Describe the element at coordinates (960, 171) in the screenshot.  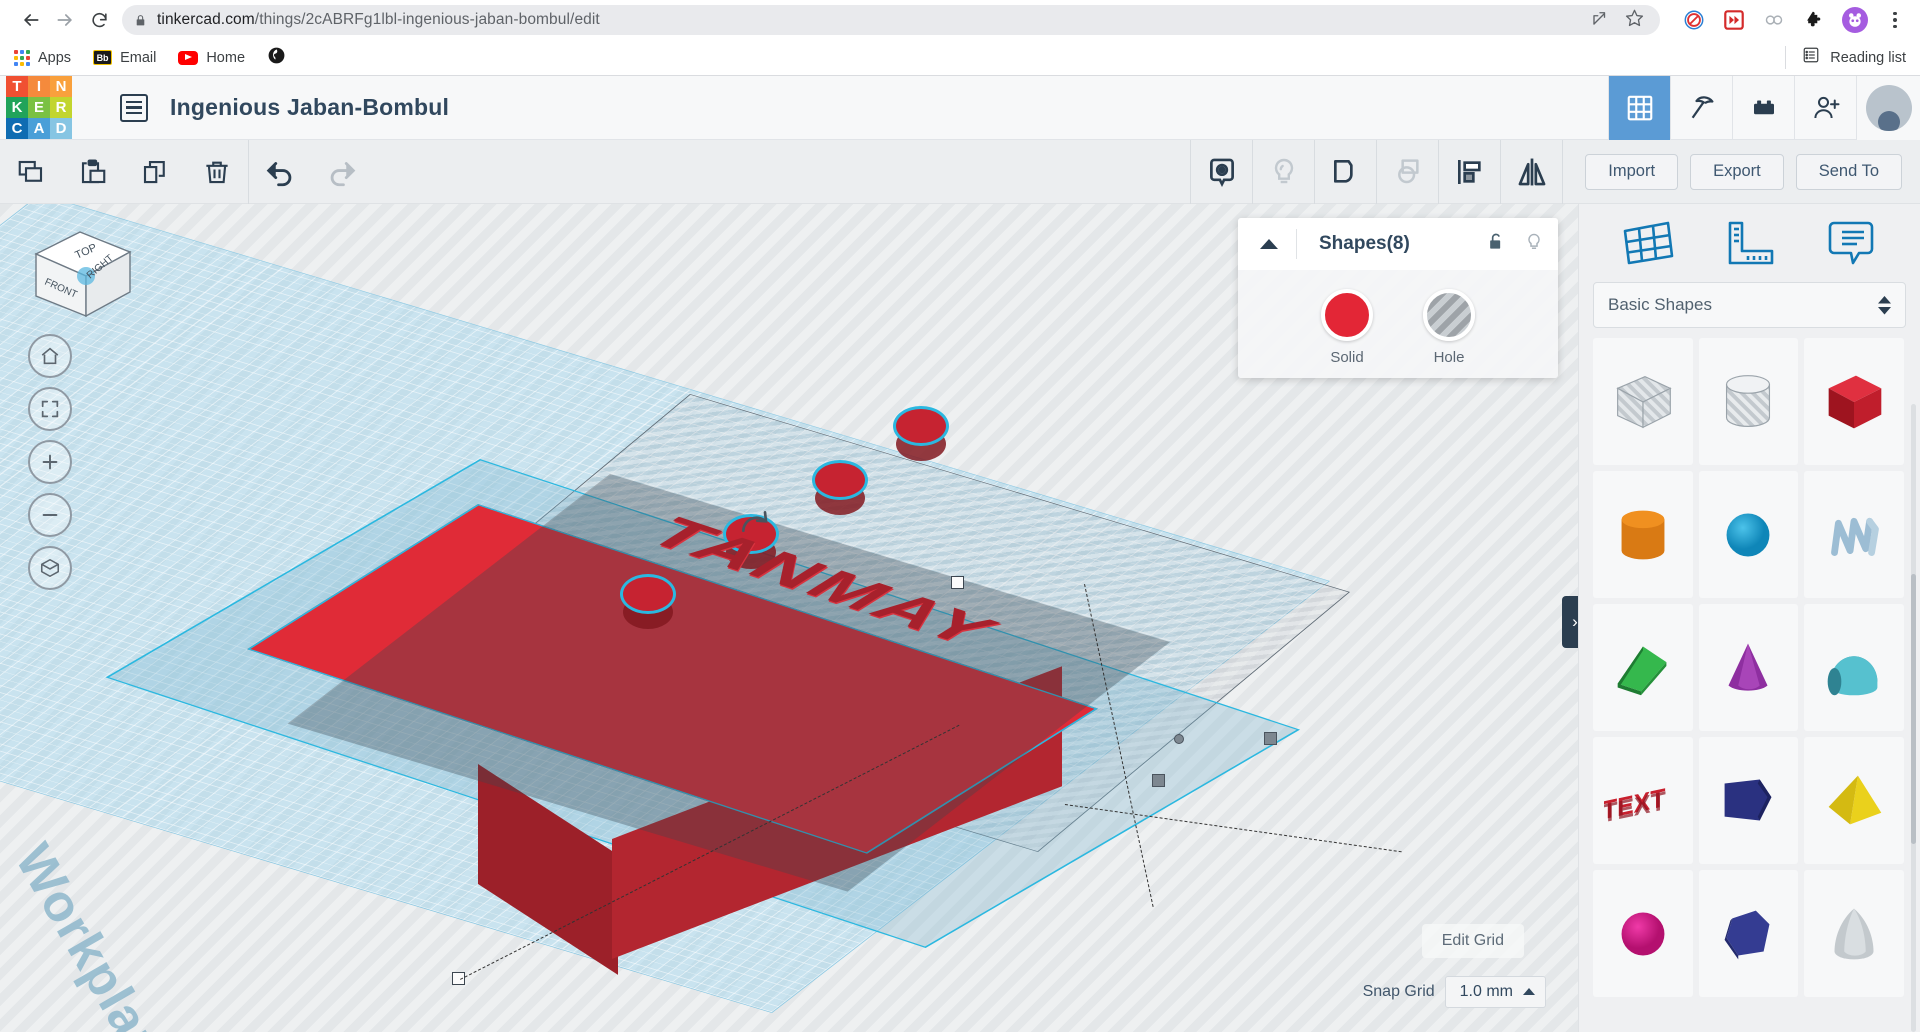
I see `editor-toolbar: Import Export Send To` at that location.